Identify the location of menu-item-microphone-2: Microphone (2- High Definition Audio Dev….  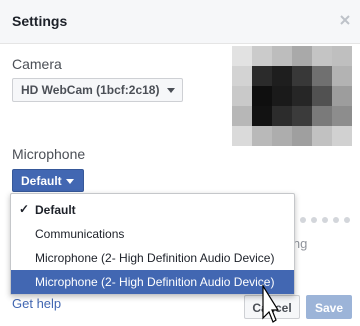
(152, 282).